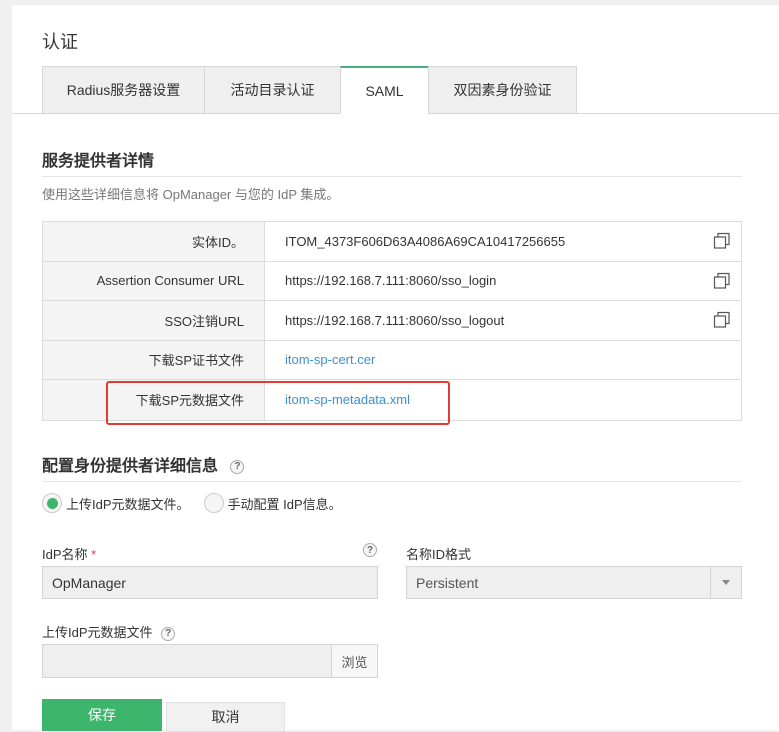 The image size is (779, 732). I want to click on radio-upload-metadata: 上传IdP元数据文件。, so click(116, 503).